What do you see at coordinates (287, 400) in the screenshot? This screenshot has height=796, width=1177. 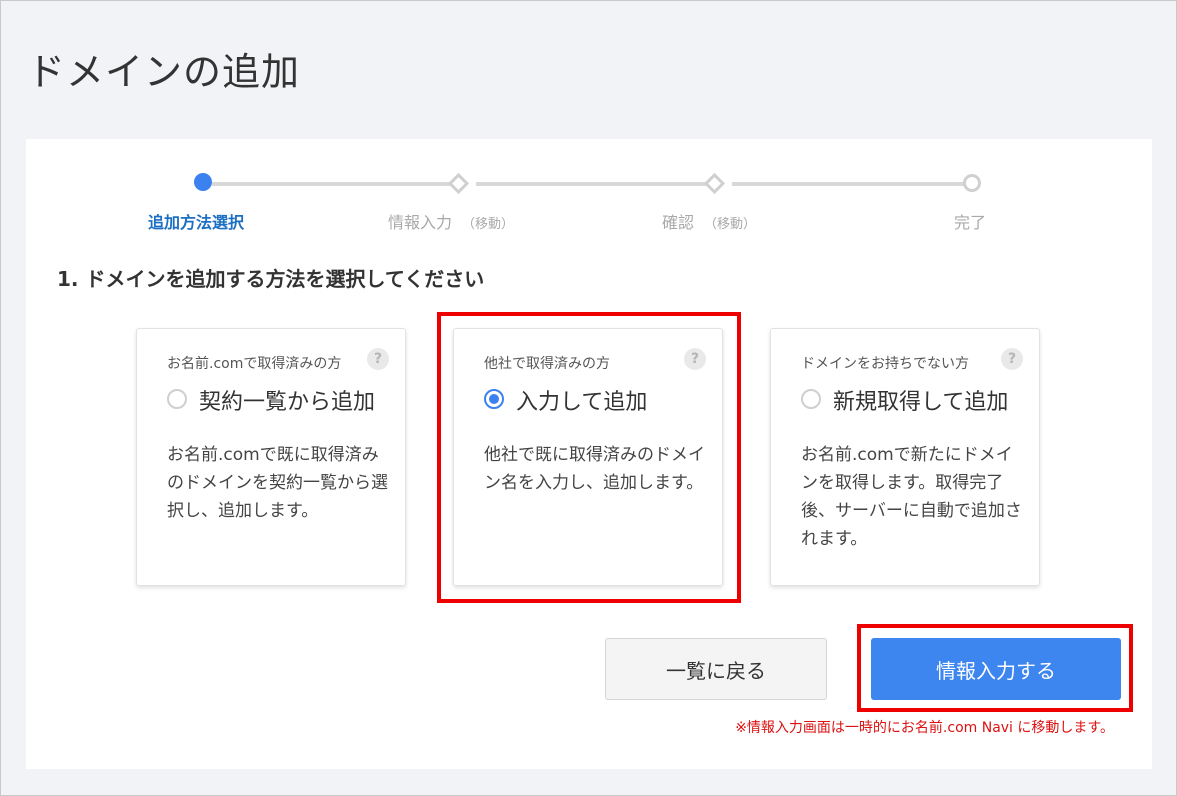 I see `option-label: 契約一覧から追加` at bounding box center [287, 400].